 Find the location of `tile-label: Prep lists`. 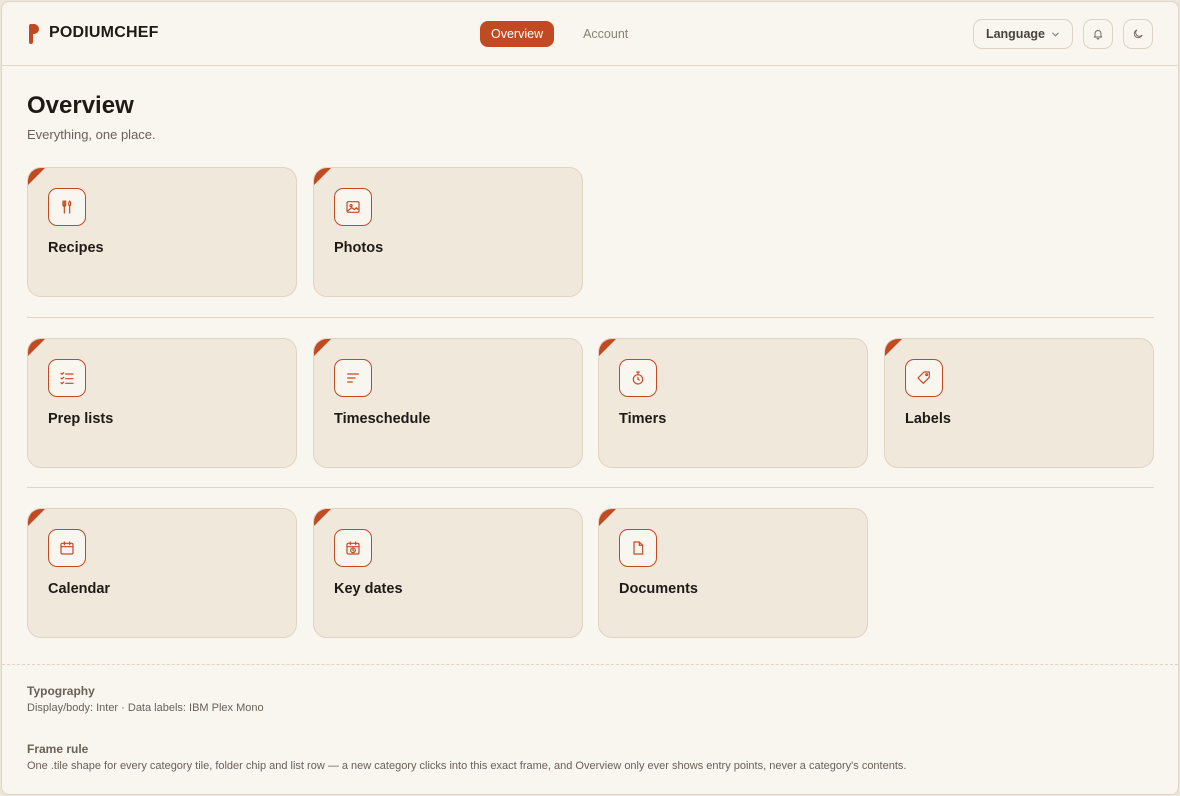

tile-label: Prep lists is located at coordinates (81, 419).